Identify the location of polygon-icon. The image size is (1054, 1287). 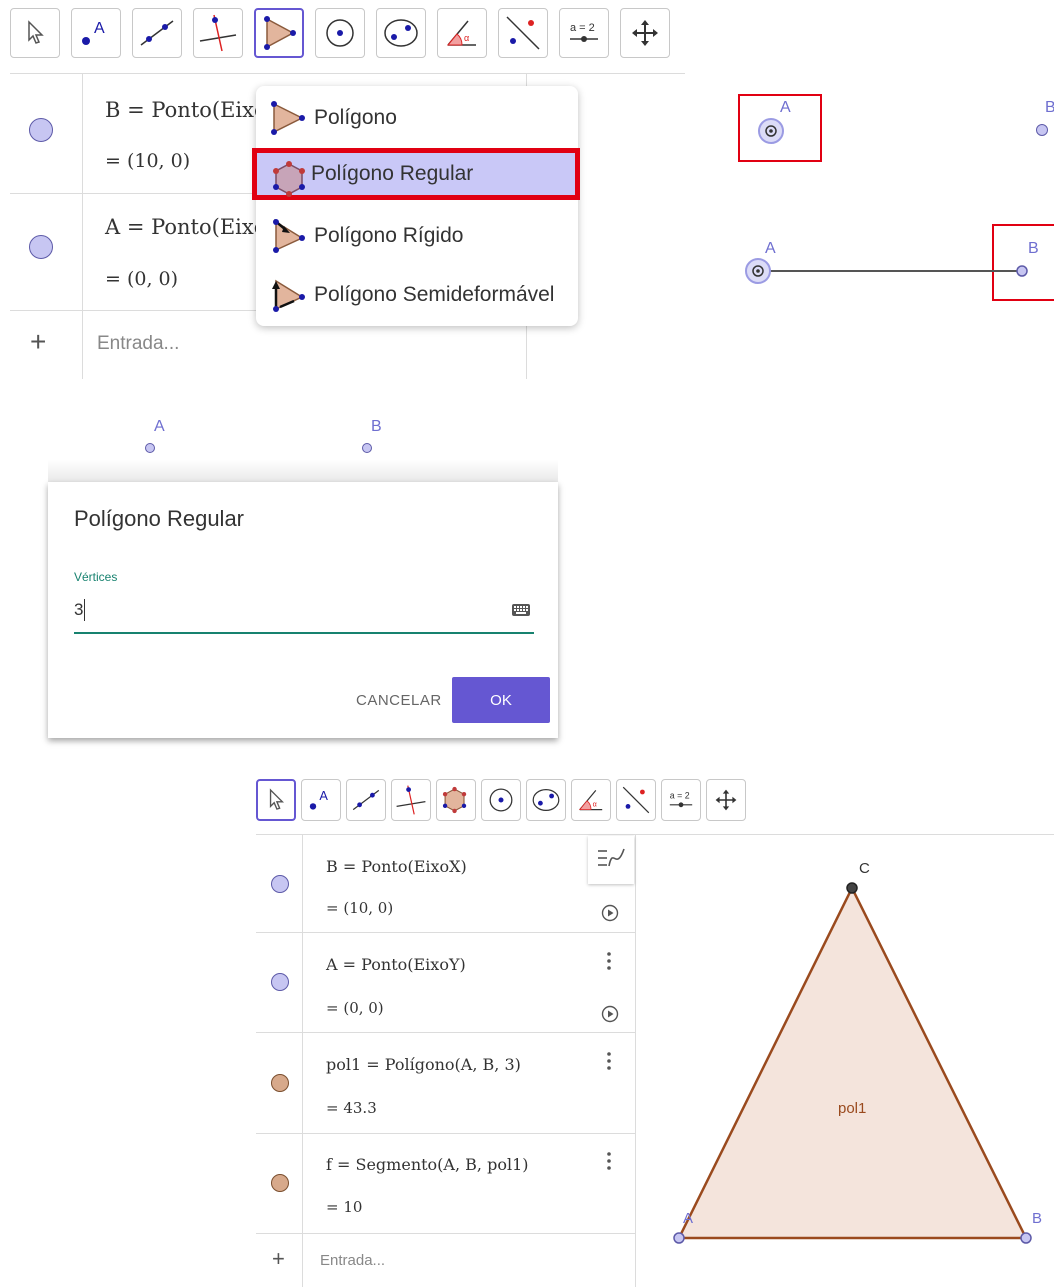
(288, 118).